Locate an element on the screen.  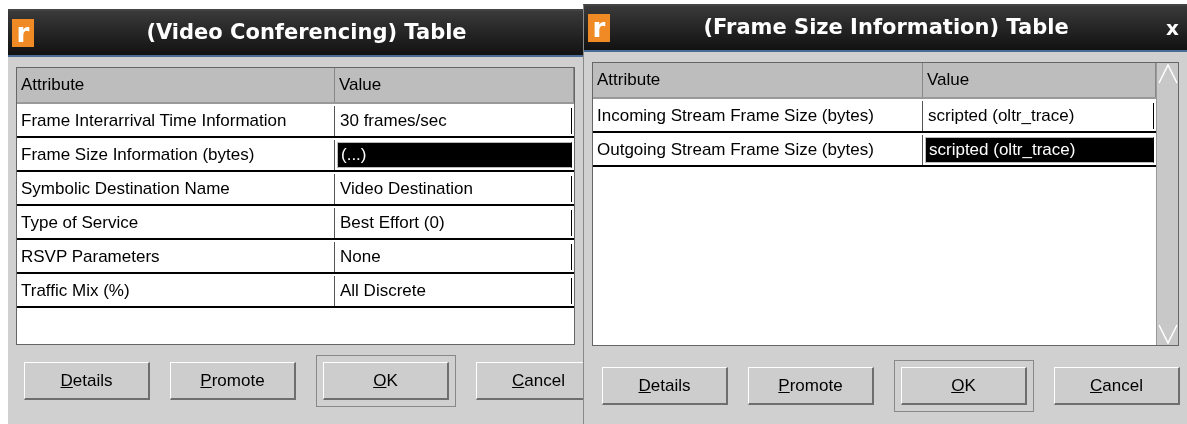
attribute-cell: Symbolic Destination Name is located at coordinates (176, 189).